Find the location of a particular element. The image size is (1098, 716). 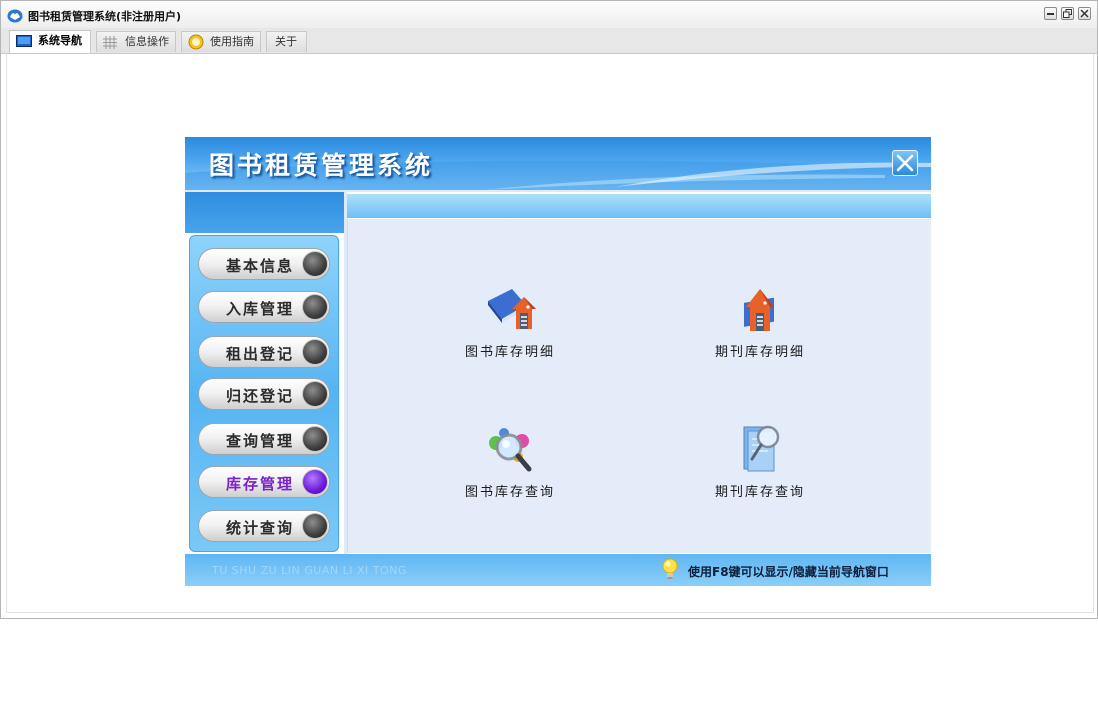

minimize-button is located at coordinates (1050, 13).